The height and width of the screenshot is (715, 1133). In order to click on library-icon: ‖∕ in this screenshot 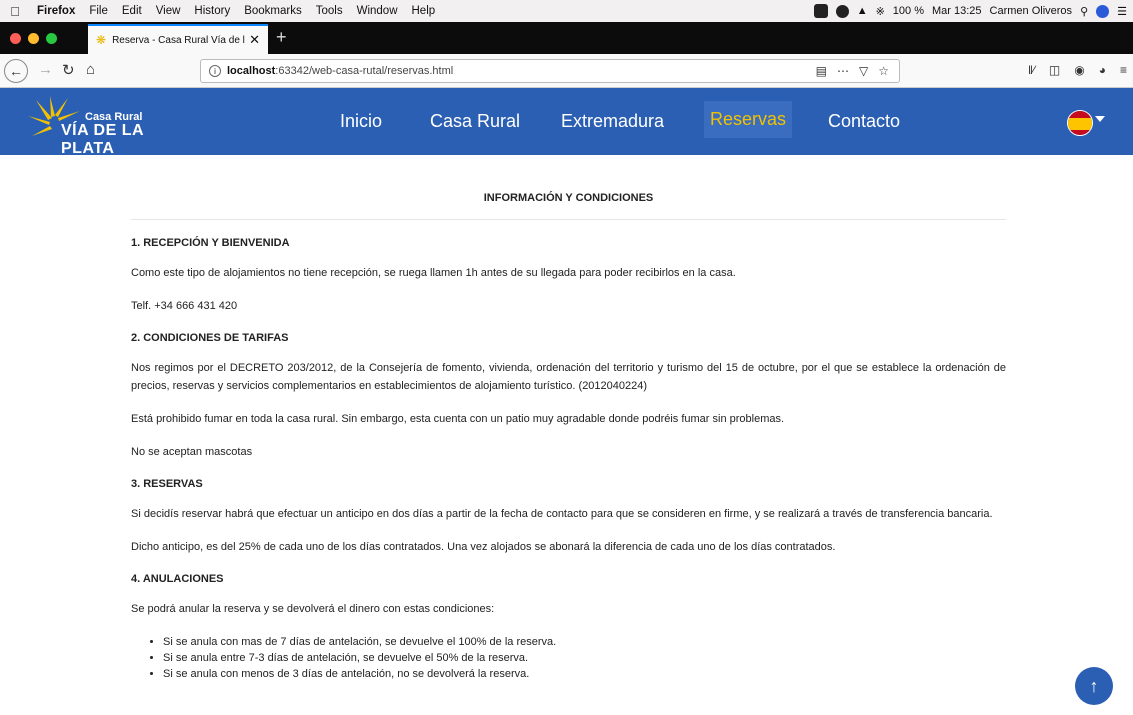, I will do `click(1031, 70)`.